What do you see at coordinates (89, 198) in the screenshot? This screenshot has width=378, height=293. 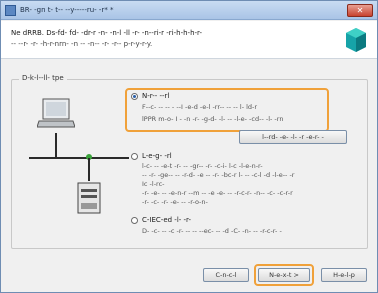 I see `printer-icon` at bounding box center [89, 198].